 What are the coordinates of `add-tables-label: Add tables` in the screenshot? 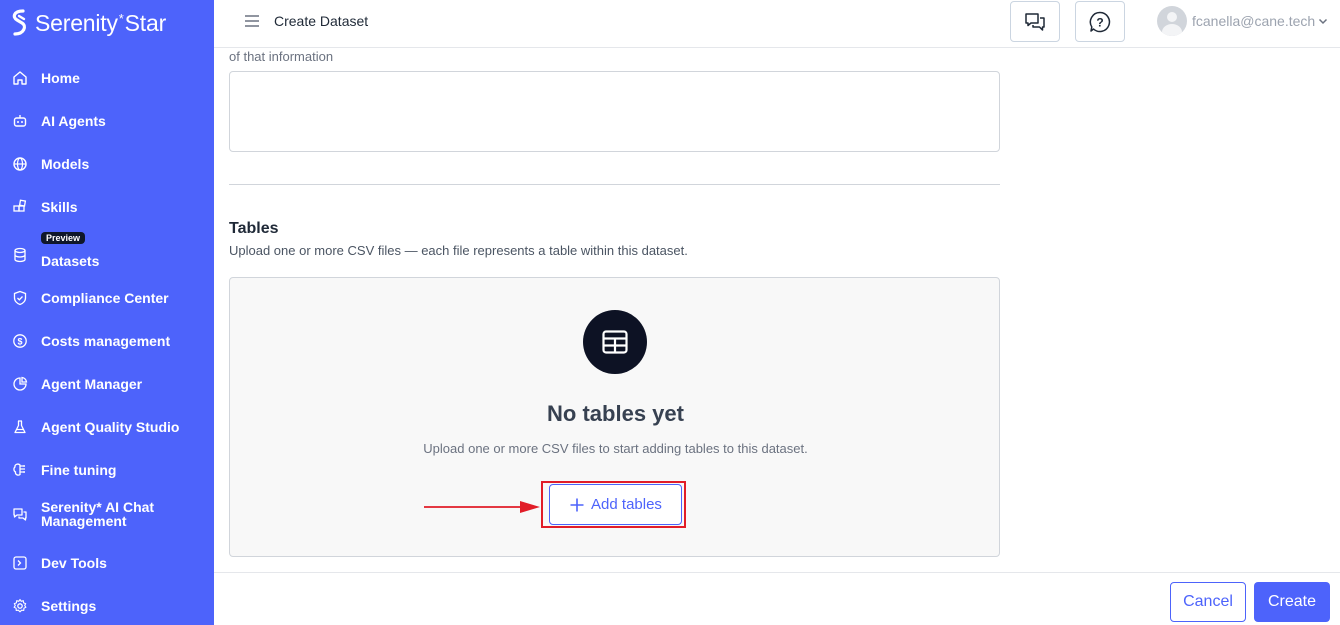 It's located at (626, 504).